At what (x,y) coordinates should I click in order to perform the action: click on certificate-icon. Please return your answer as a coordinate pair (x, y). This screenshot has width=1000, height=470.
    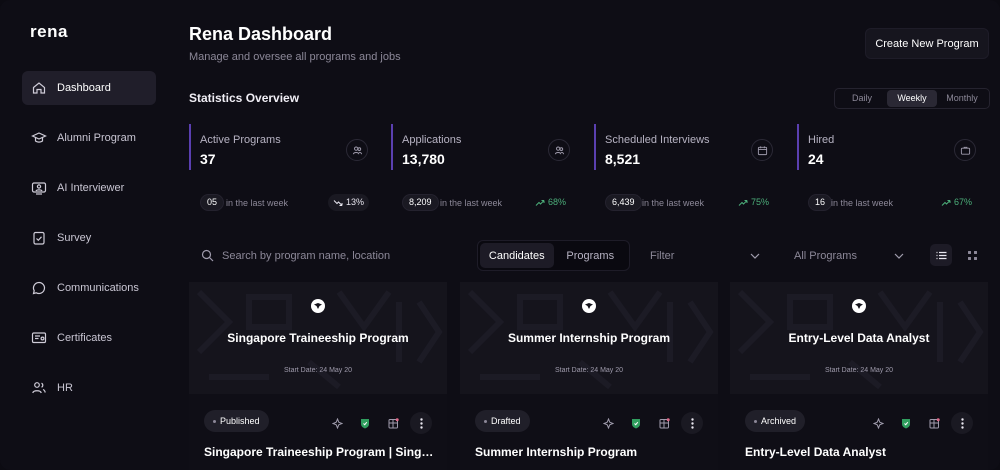
    Looking at the image, I should click on (39, 338).